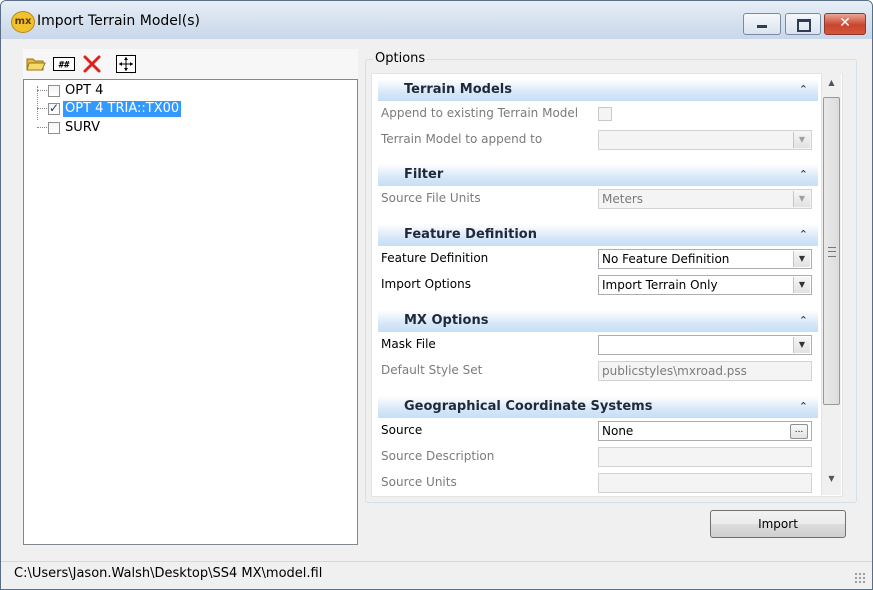 This screenshot has width=873, height=590. I want to click on section-filter: Filter ⌃ Source File Units Meters ▼, so click(598, 186).